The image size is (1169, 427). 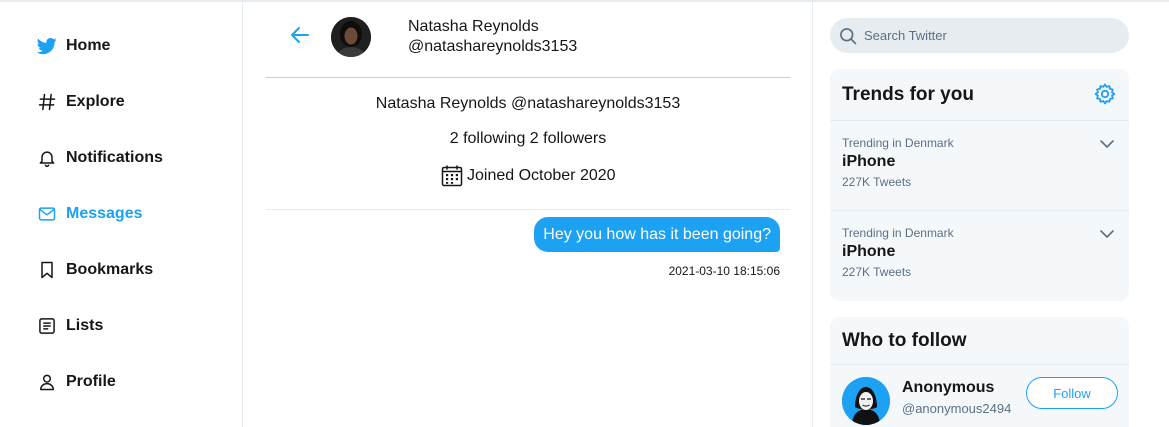 What do you see at coordinates (47, 270) in the screenshot?
I see `bookmark-icon` at bounding box center [47, 270].